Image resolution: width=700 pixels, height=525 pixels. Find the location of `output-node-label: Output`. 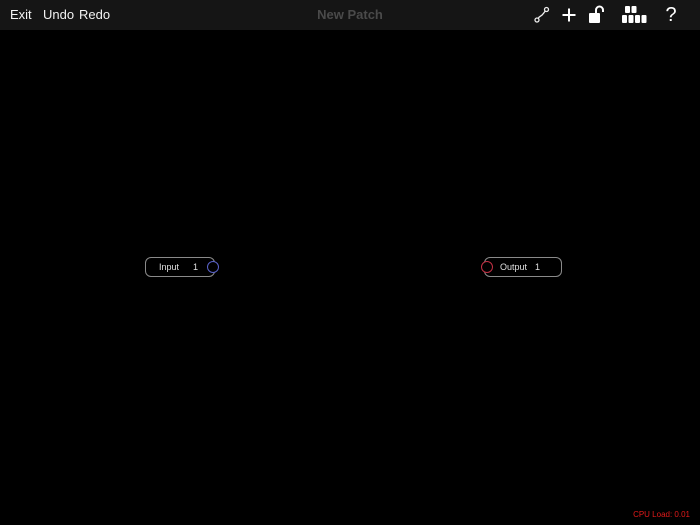

output-node-label: Output is located at coordinates (514, 267).